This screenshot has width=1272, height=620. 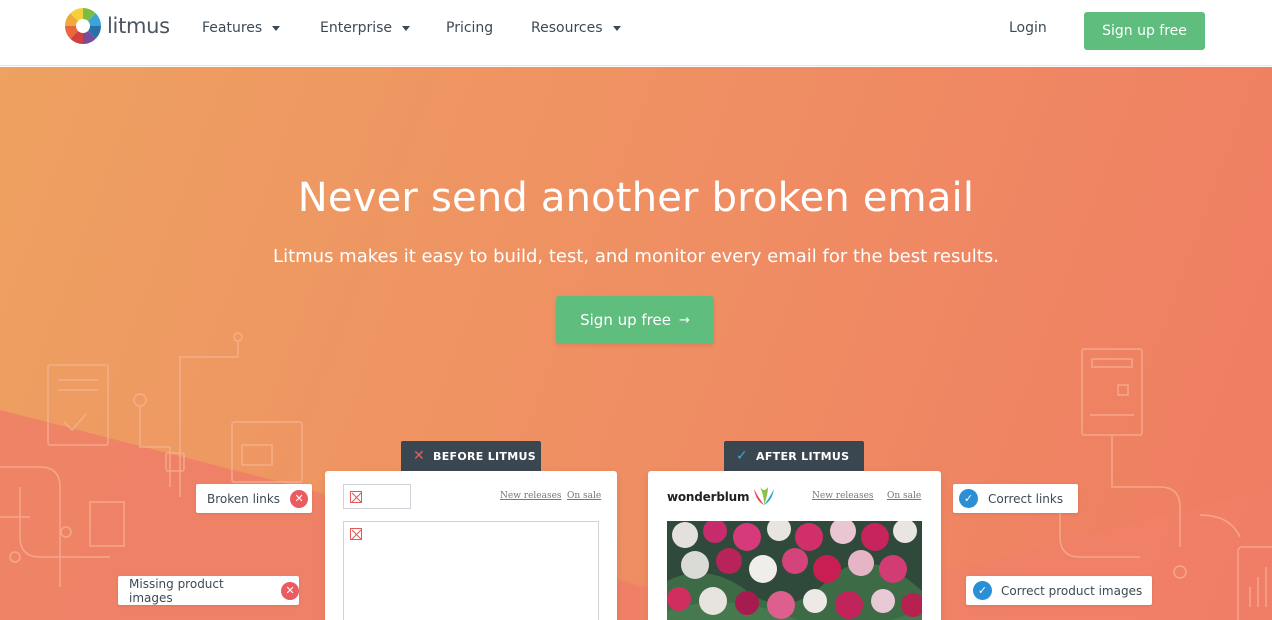 What do you see at coordinates (138, 26) in the screenshot?
I see `litmus-wordmark: litmus` at bounding box center [138, 26].